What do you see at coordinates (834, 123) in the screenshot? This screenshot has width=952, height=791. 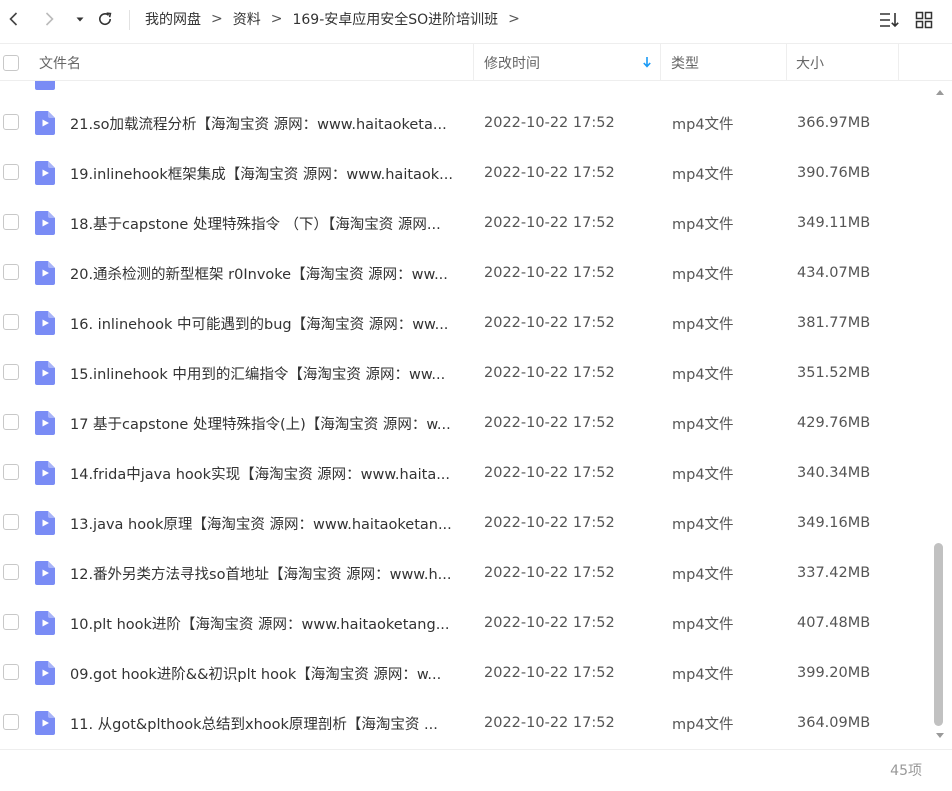 I see `file-size: 366.97MB` at bounding box center [834, 123].